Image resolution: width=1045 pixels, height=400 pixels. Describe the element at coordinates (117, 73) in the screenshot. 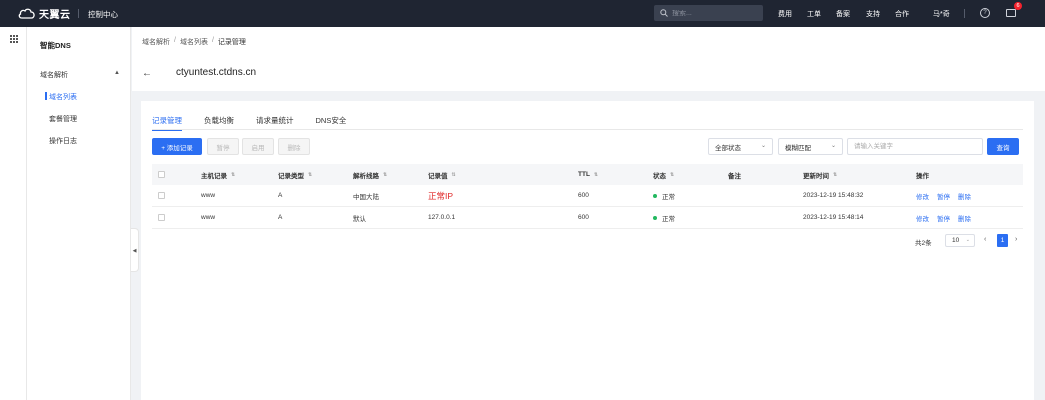

I see `chevron-up-icon: ▲` at that location.